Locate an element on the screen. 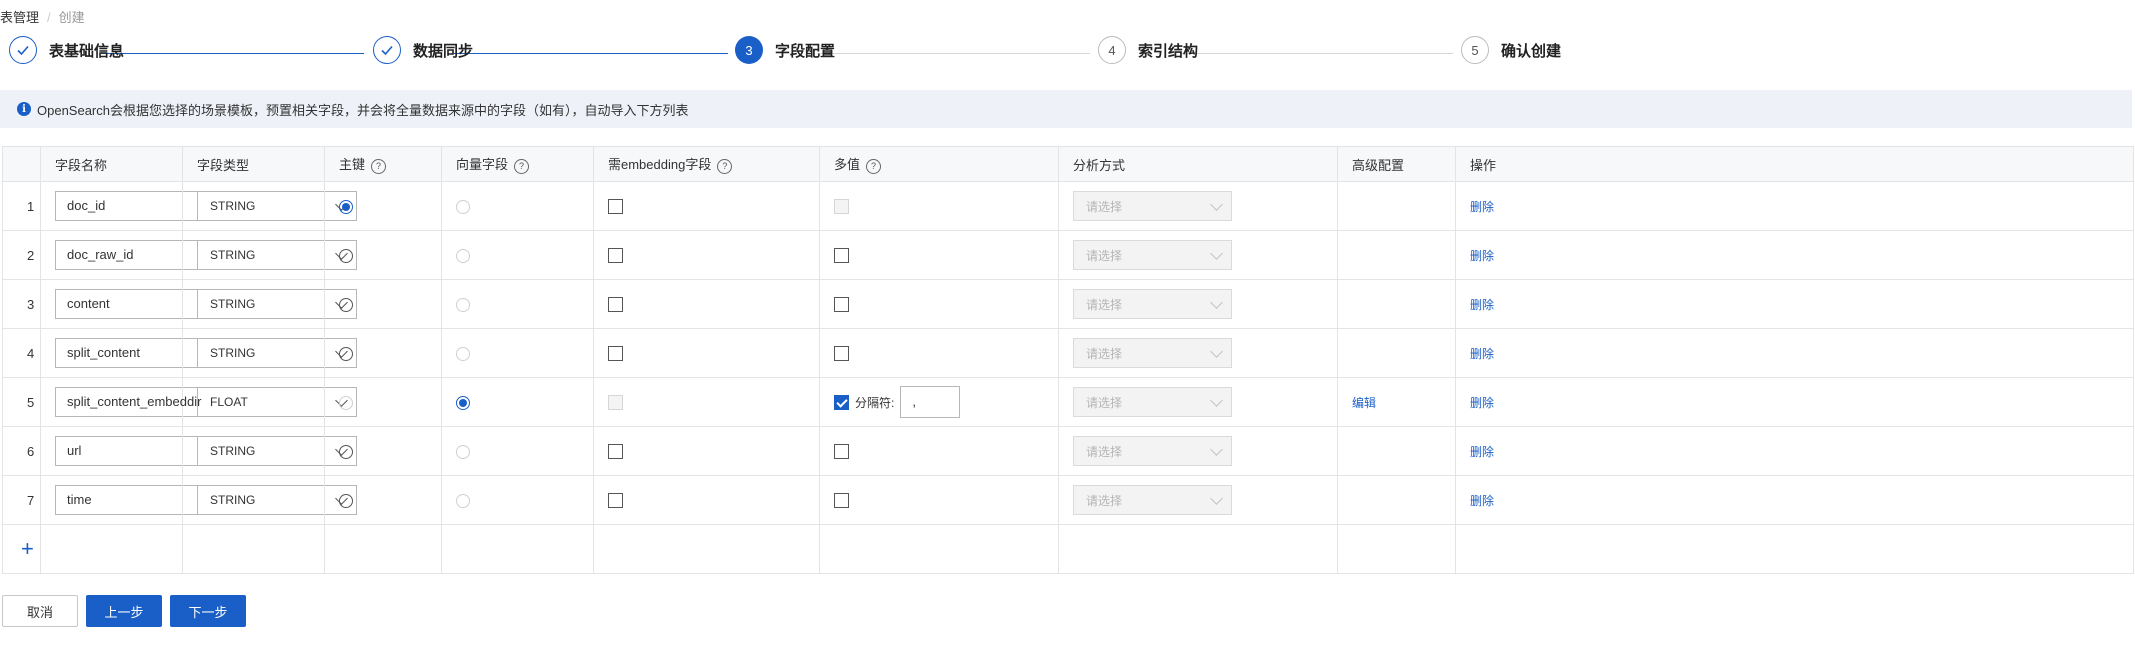  field-type-value: STRING is located at coordinates (233, 353).